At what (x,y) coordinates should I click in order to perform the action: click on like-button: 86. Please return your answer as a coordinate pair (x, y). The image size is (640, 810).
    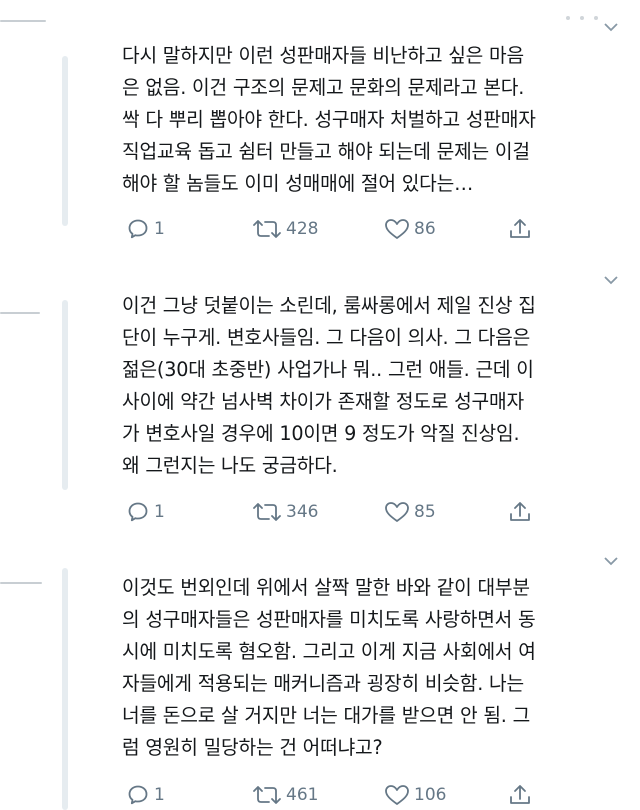
    Looking at the image, I should click on (410, 229).